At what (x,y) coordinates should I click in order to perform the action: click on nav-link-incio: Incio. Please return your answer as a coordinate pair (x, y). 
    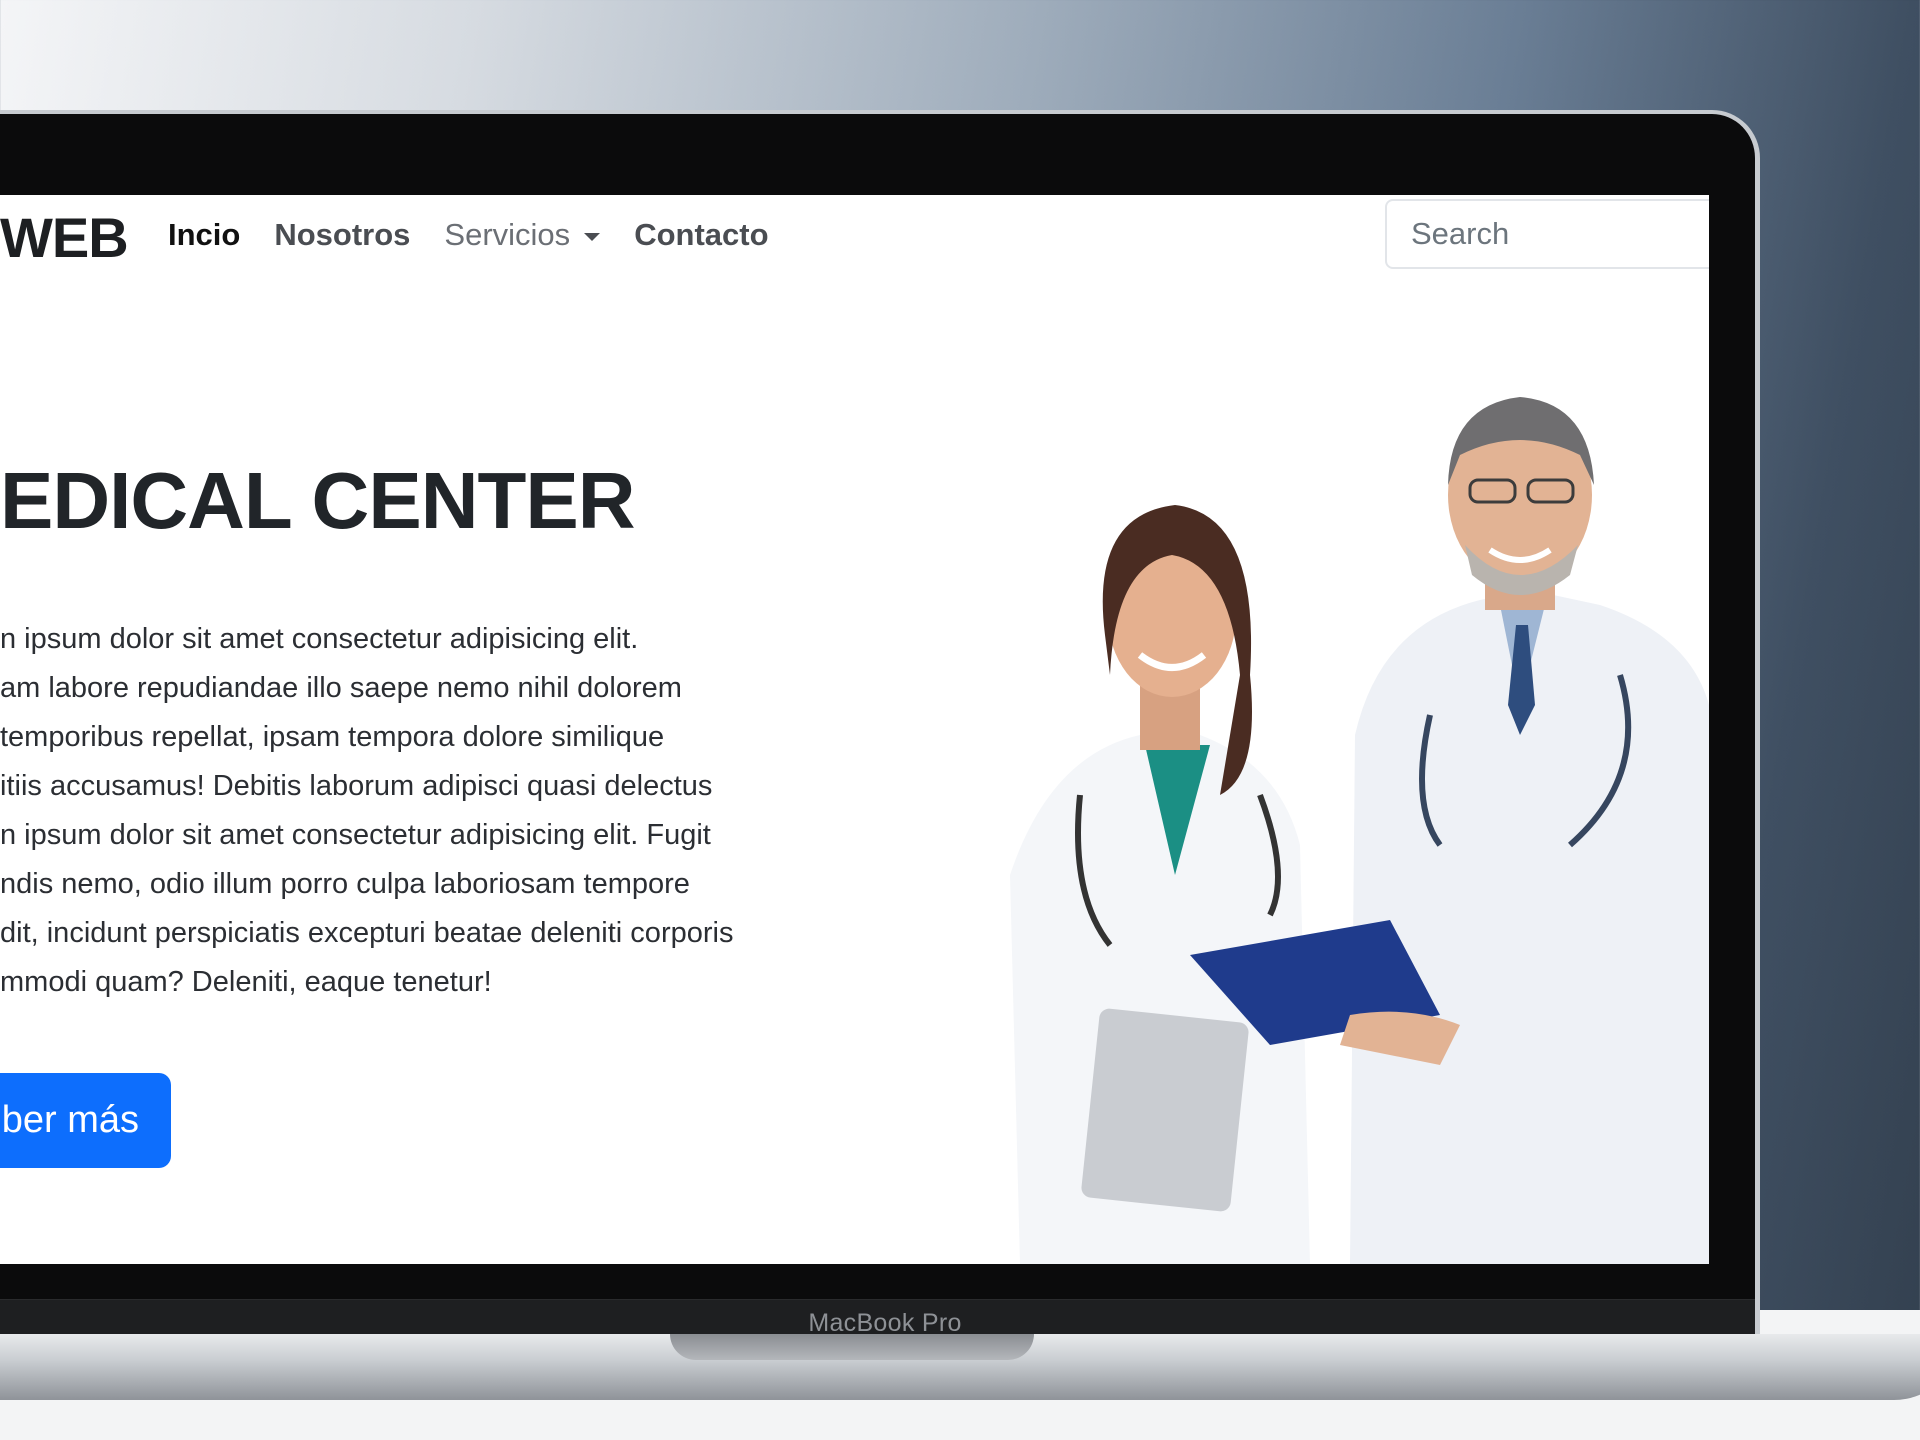
    Looking at the image, I should click on (204, 235).